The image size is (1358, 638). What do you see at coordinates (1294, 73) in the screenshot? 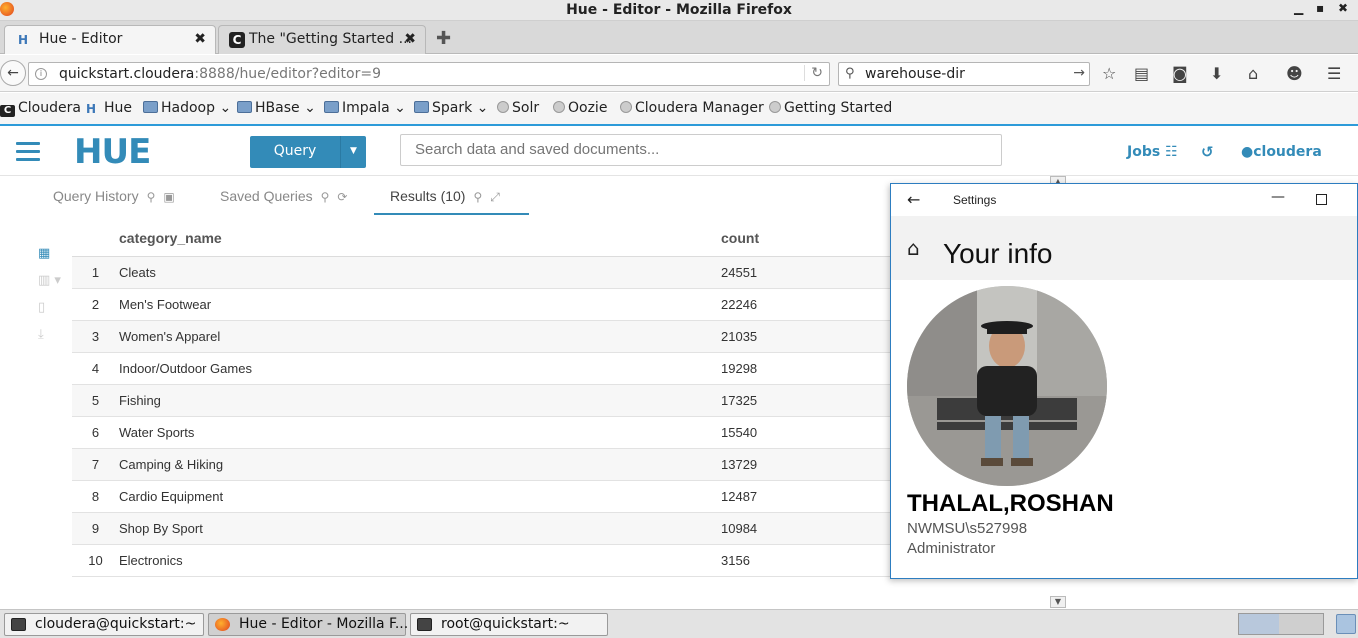
I see `hello-icon: ☻` at bounding box center [1294, 73].